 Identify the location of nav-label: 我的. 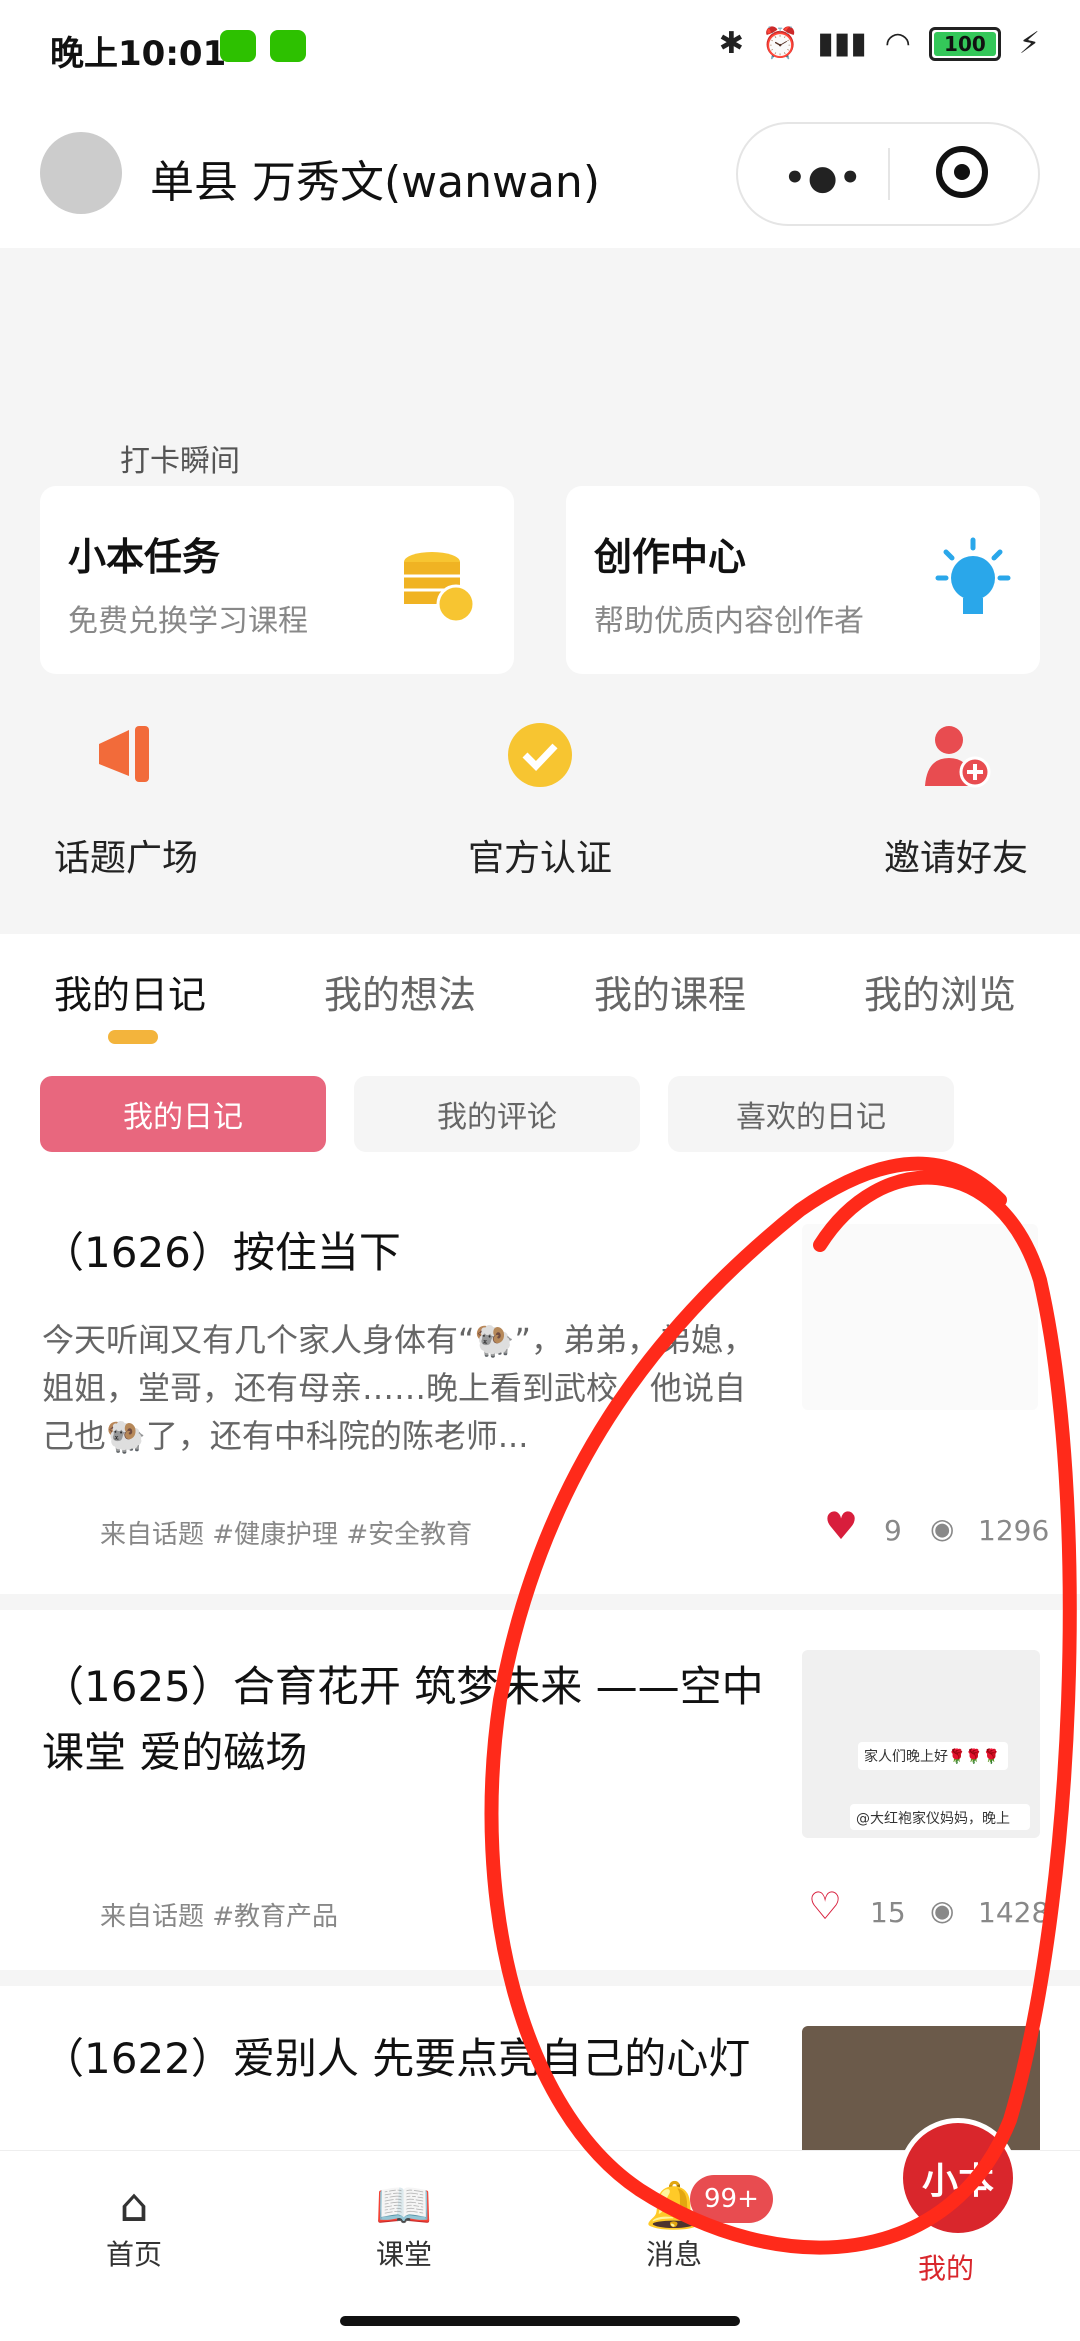
(945, 2268).